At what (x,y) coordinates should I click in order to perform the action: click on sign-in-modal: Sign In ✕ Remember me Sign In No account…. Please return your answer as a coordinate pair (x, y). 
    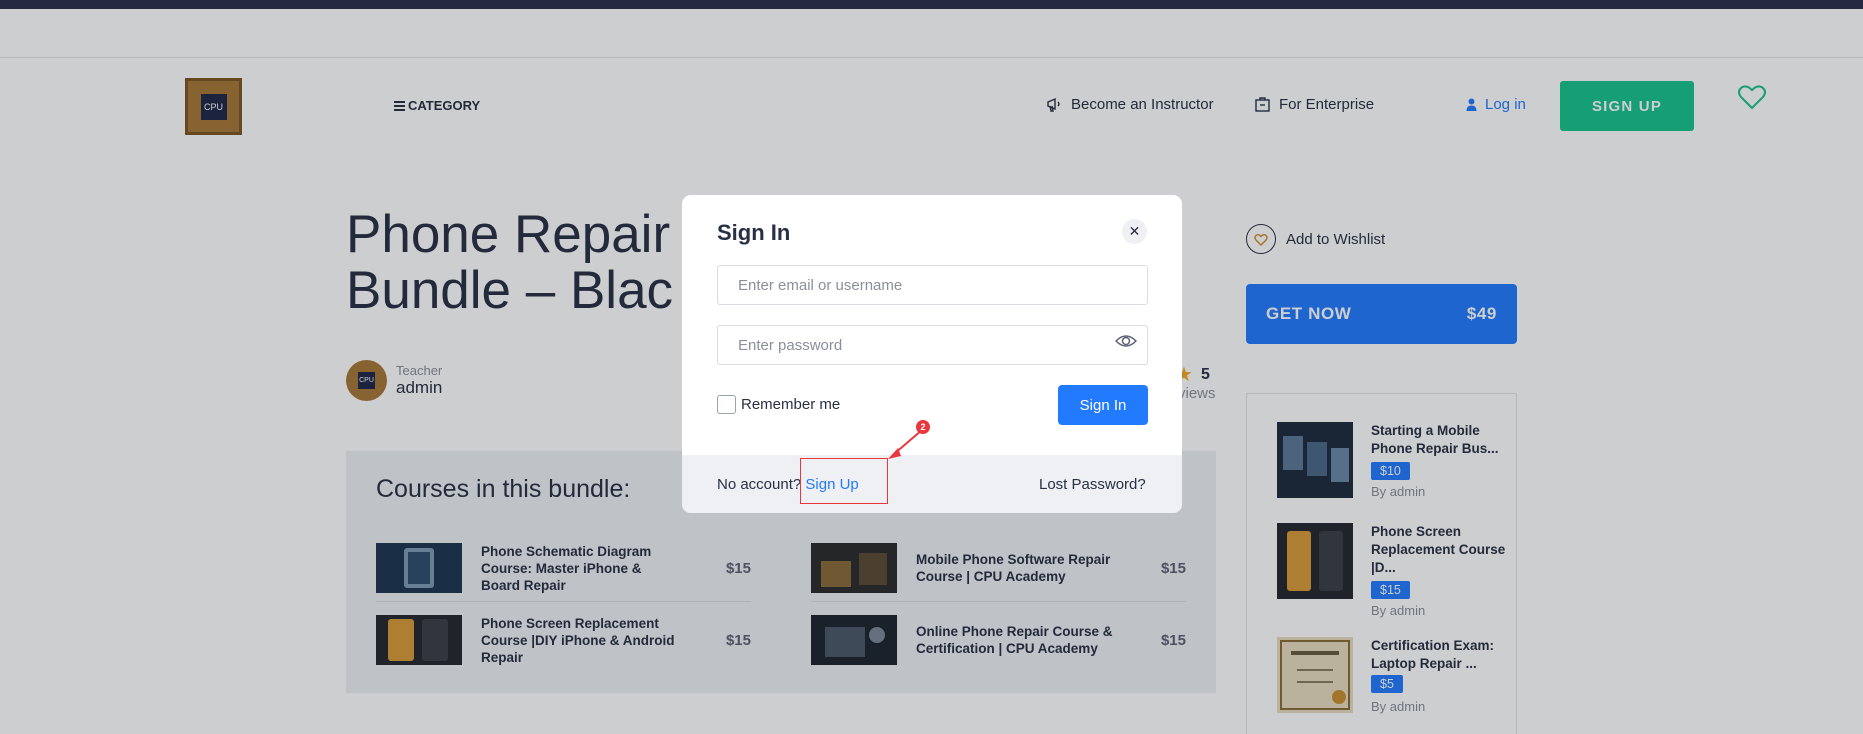
    Looking at the image, I should click on (932, 354).